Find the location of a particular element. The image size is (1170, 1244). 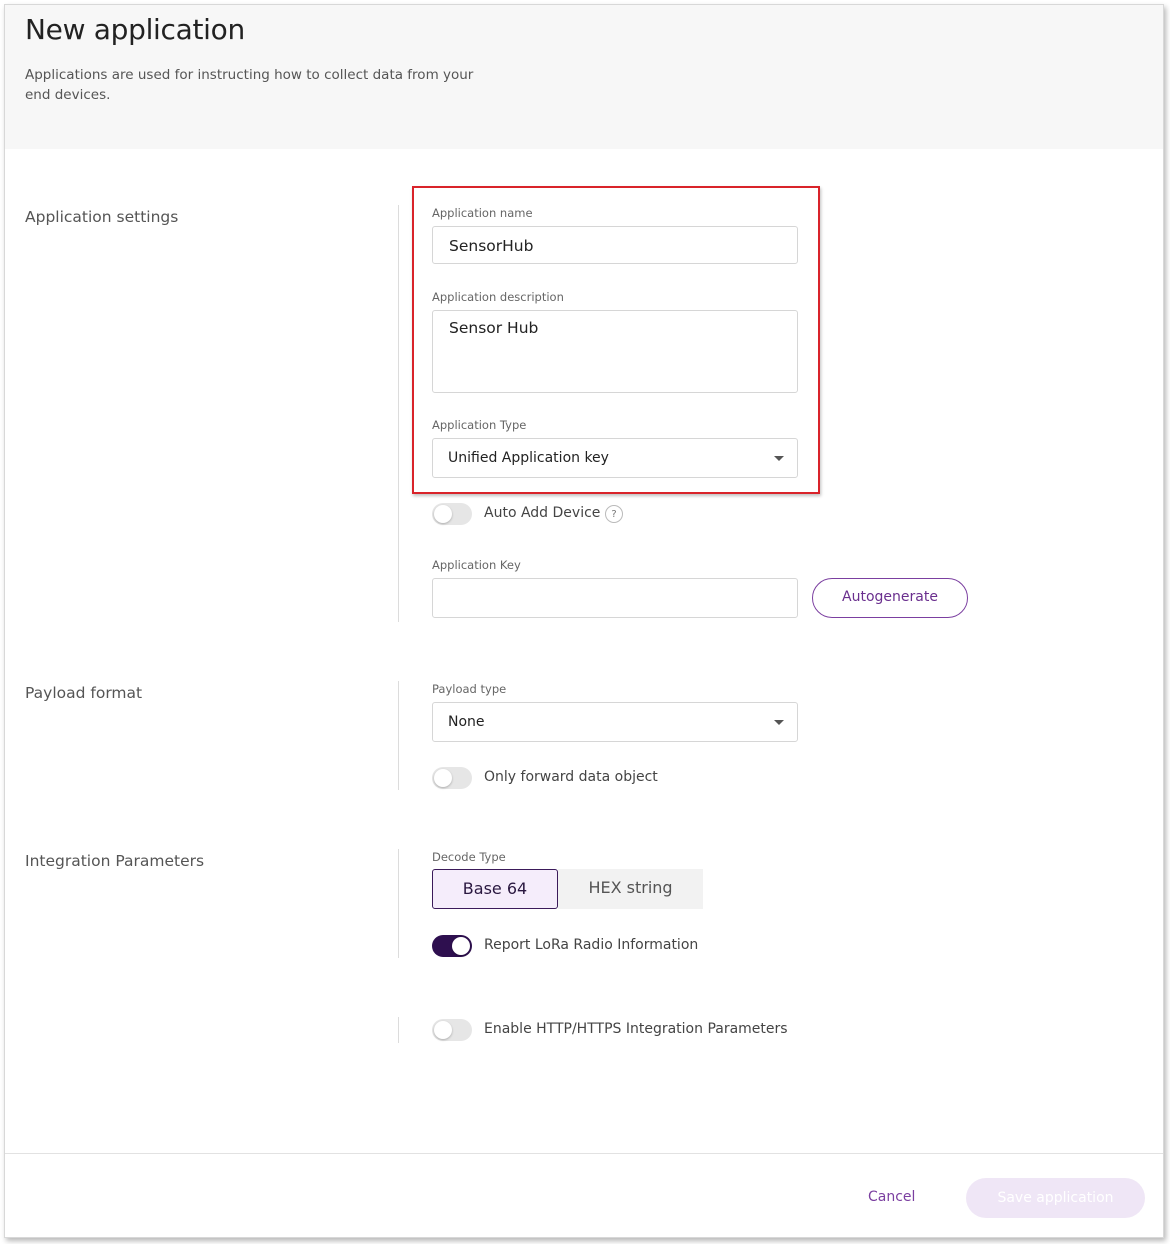

application-name-label: Application name is located at coordinates (482, 213).